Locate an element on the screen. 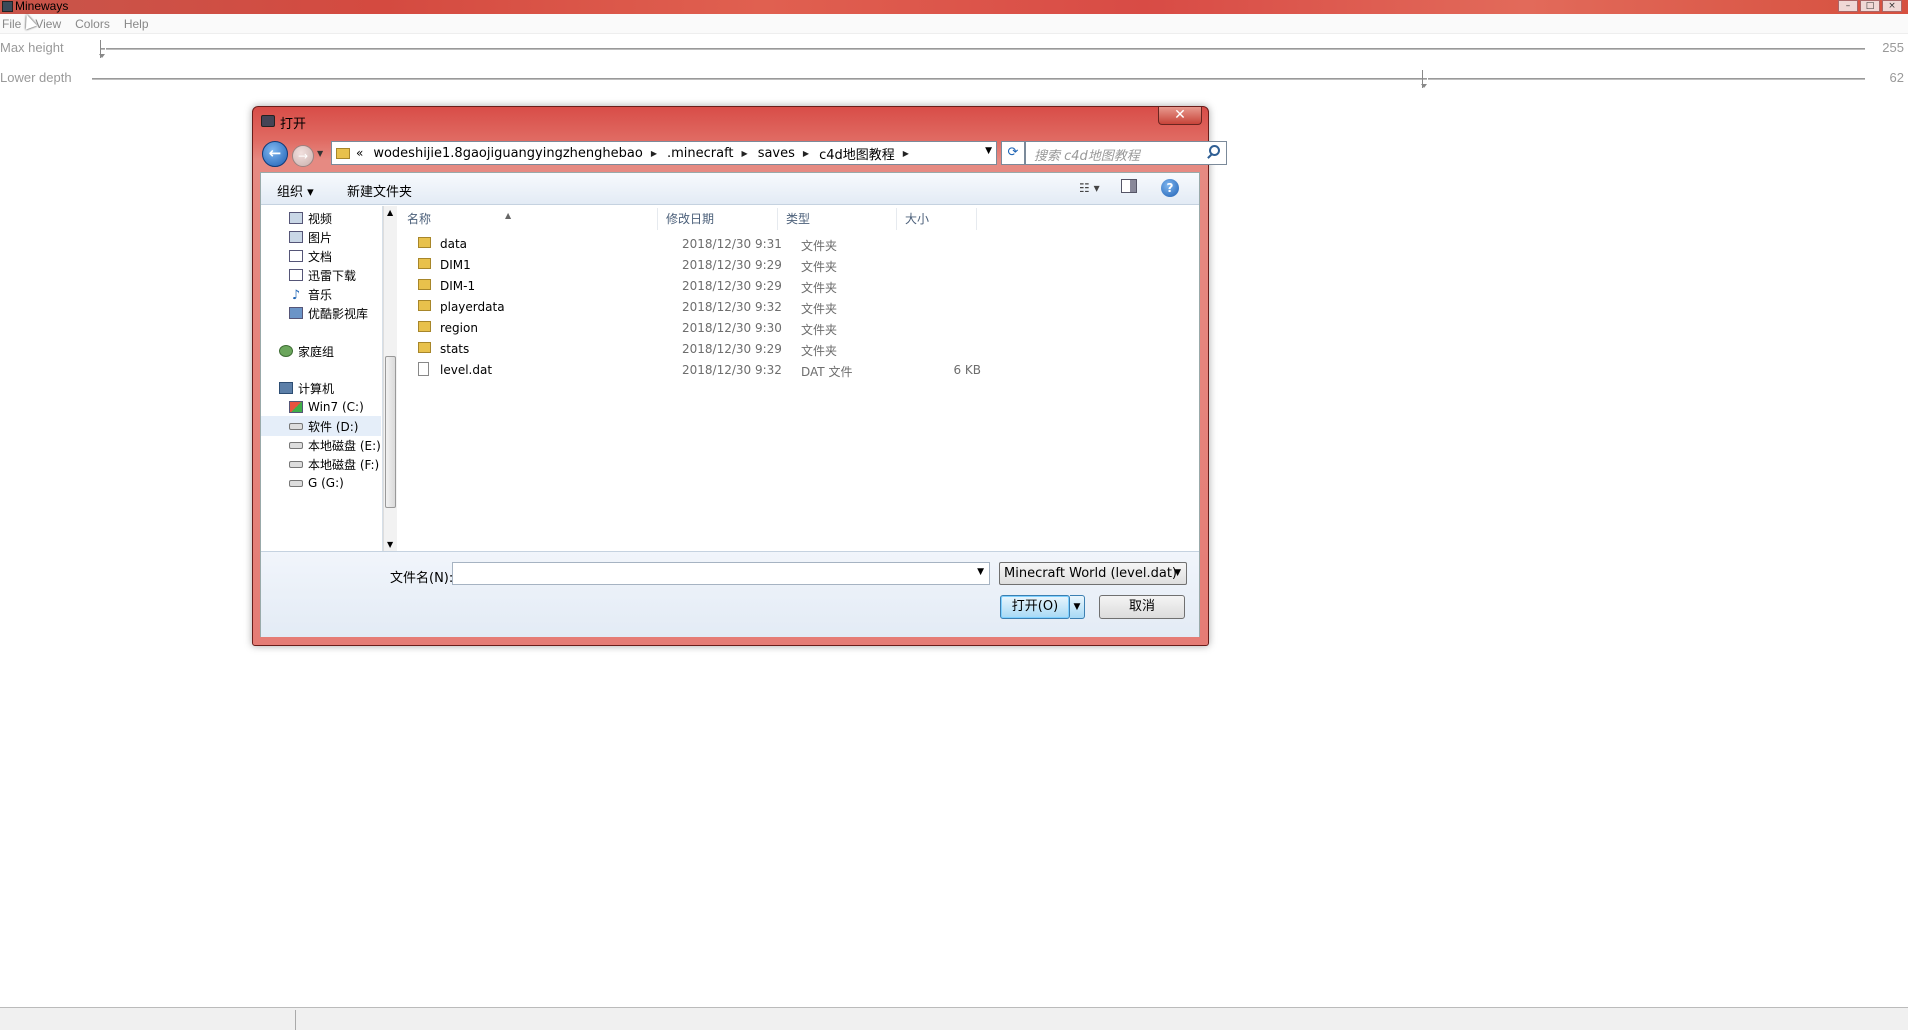 The image size is (1908, 1030). breadcrumb-world: wodeshijie1.8gaojiguangyingzhenghebao is located at coordinates (507, 153).